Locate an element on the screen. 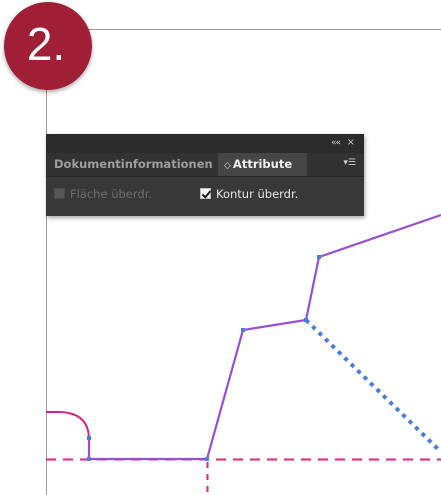 Image resolution: width=441 pixels, height=495 pixels. panel-menu-icon: ▾☰ is located at coordinates (349, 163).